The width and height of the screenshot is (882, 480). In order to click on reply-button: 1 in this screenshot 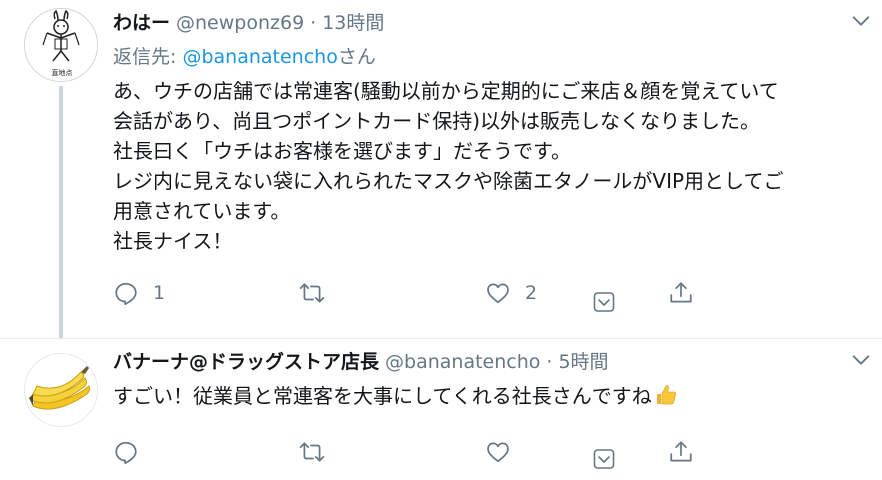, I will do `click(139, 293)`.